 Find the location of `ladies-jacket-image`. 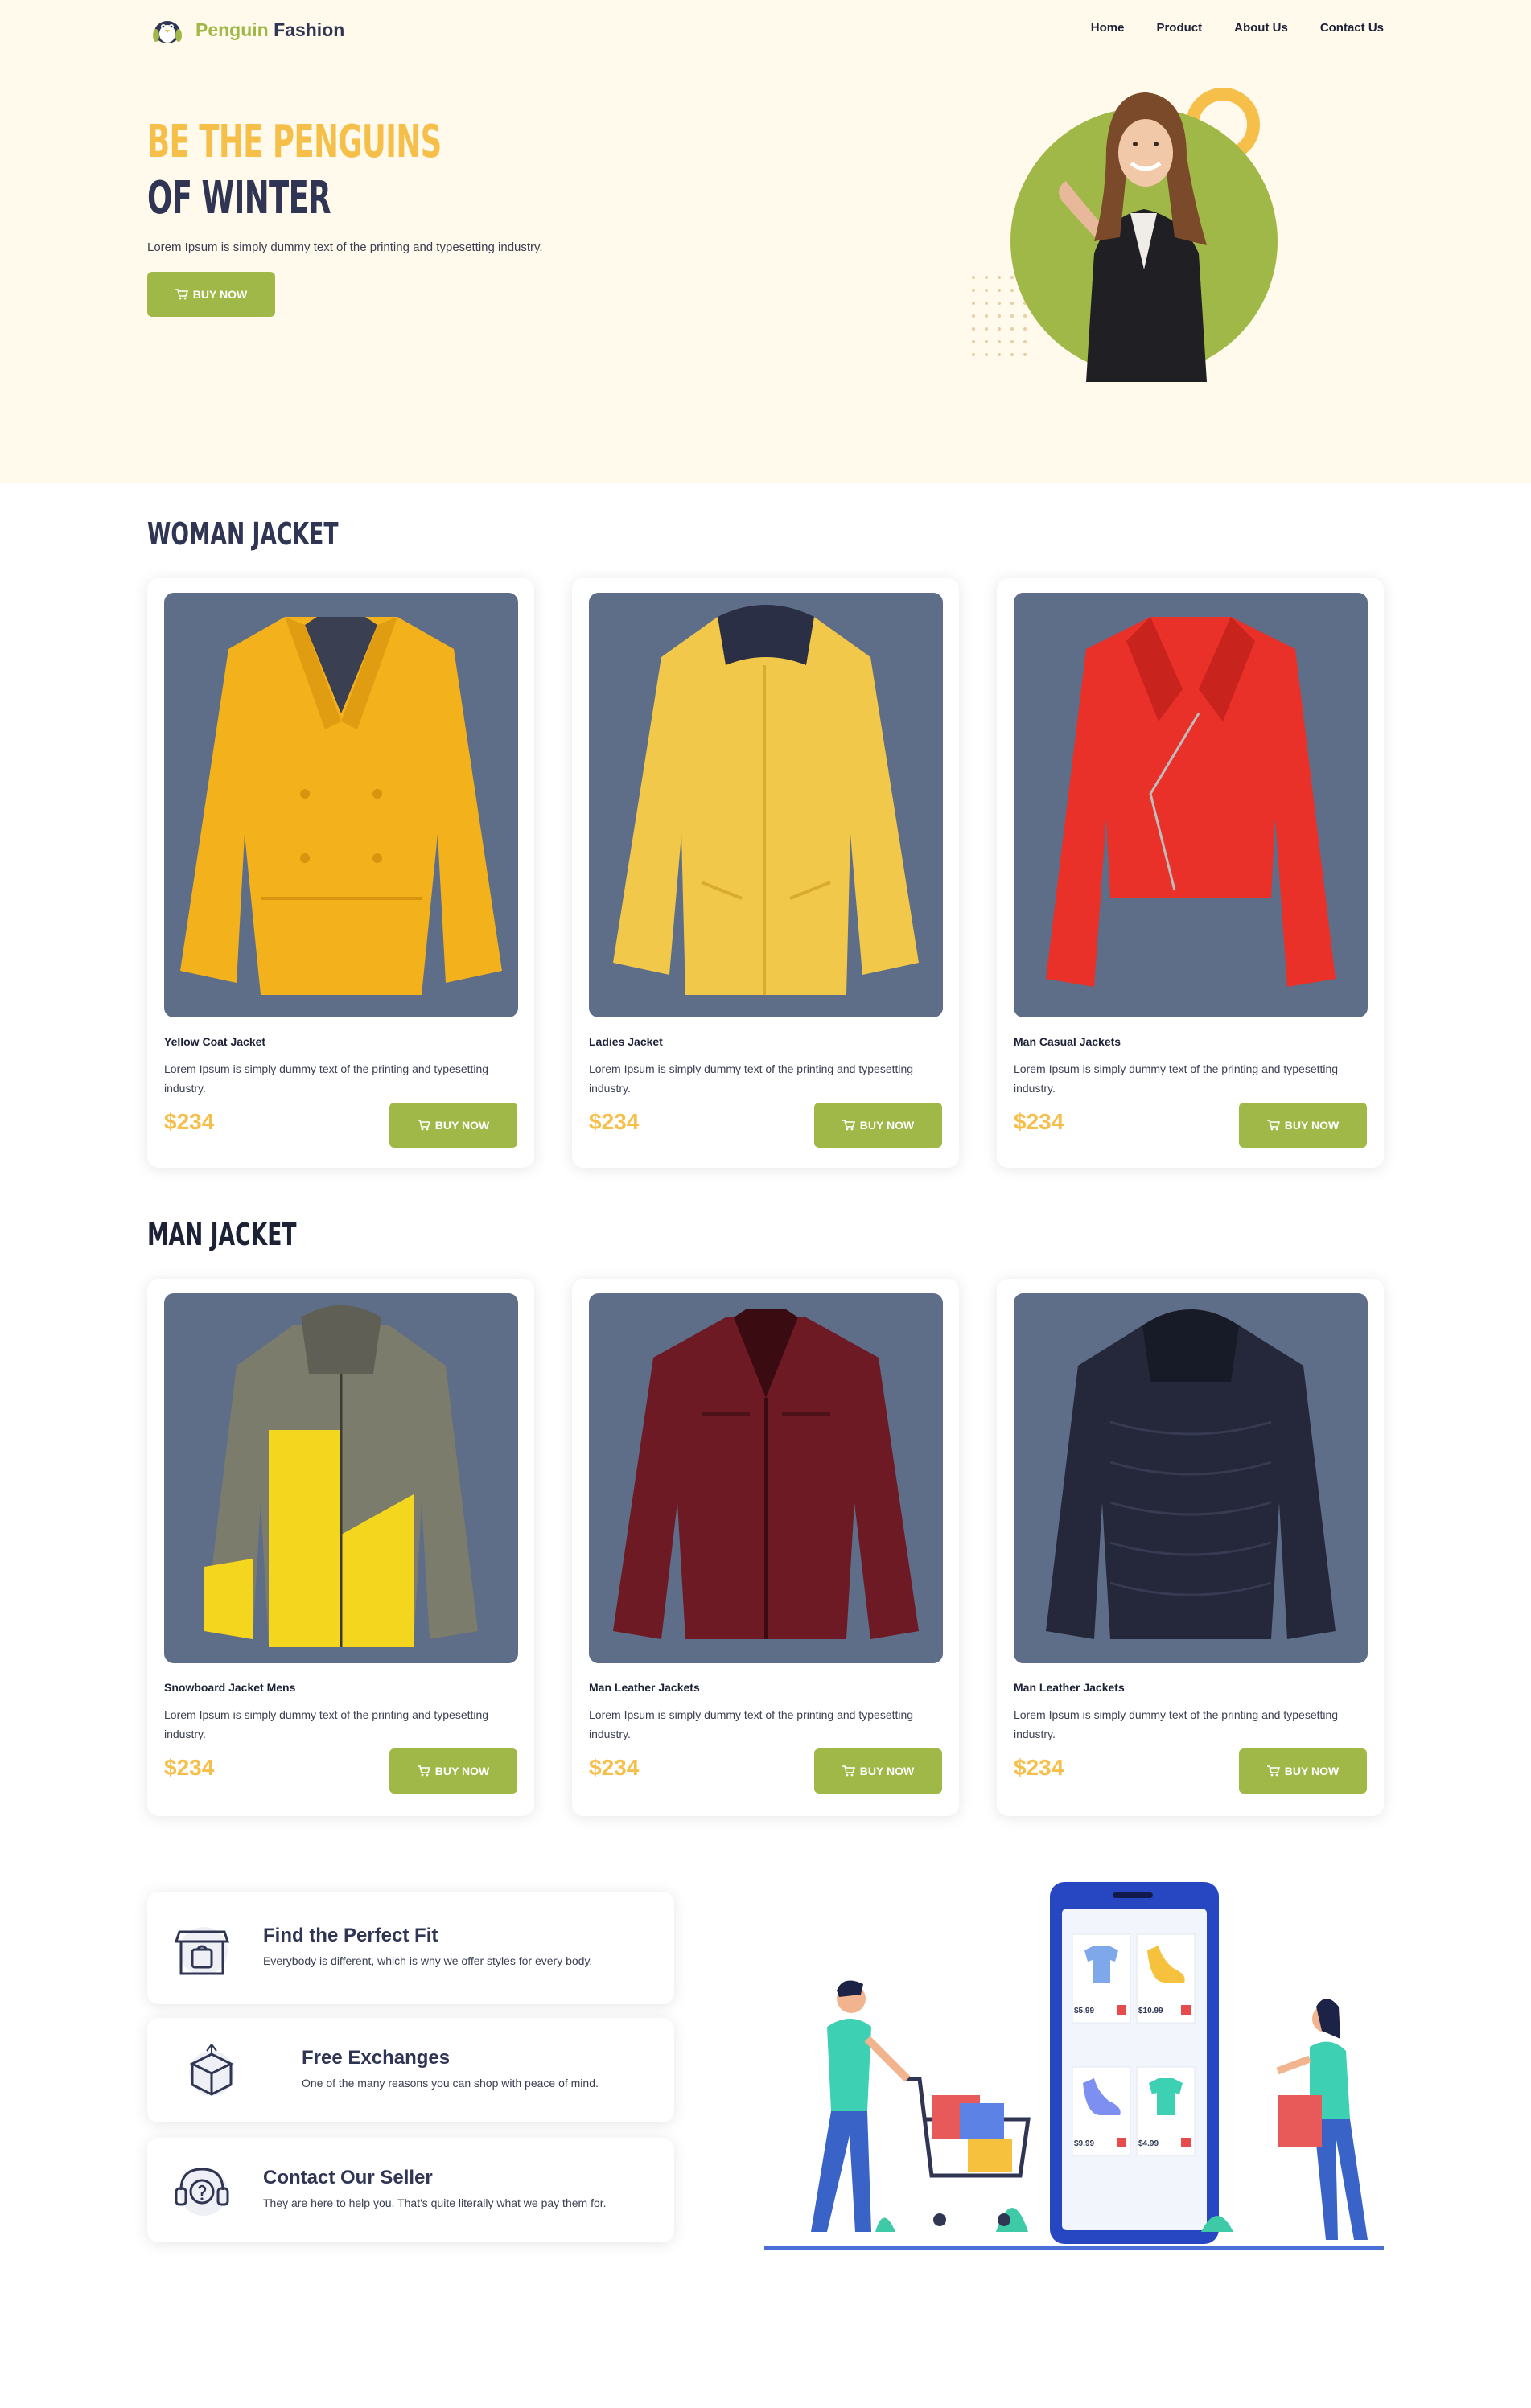

ladies-jacket-image is located at coordinates (766, 800).